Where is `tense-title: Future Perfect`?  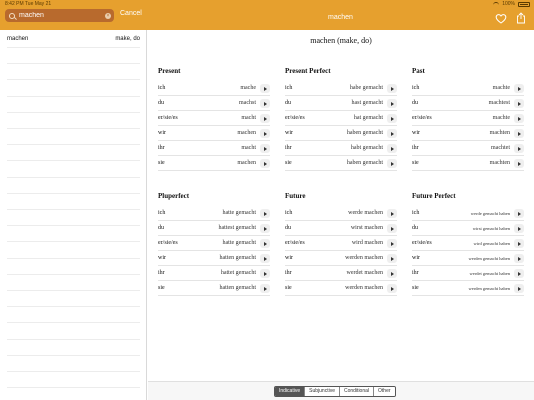
tense-title: Future Perfect is located at coordinates (434, 196).